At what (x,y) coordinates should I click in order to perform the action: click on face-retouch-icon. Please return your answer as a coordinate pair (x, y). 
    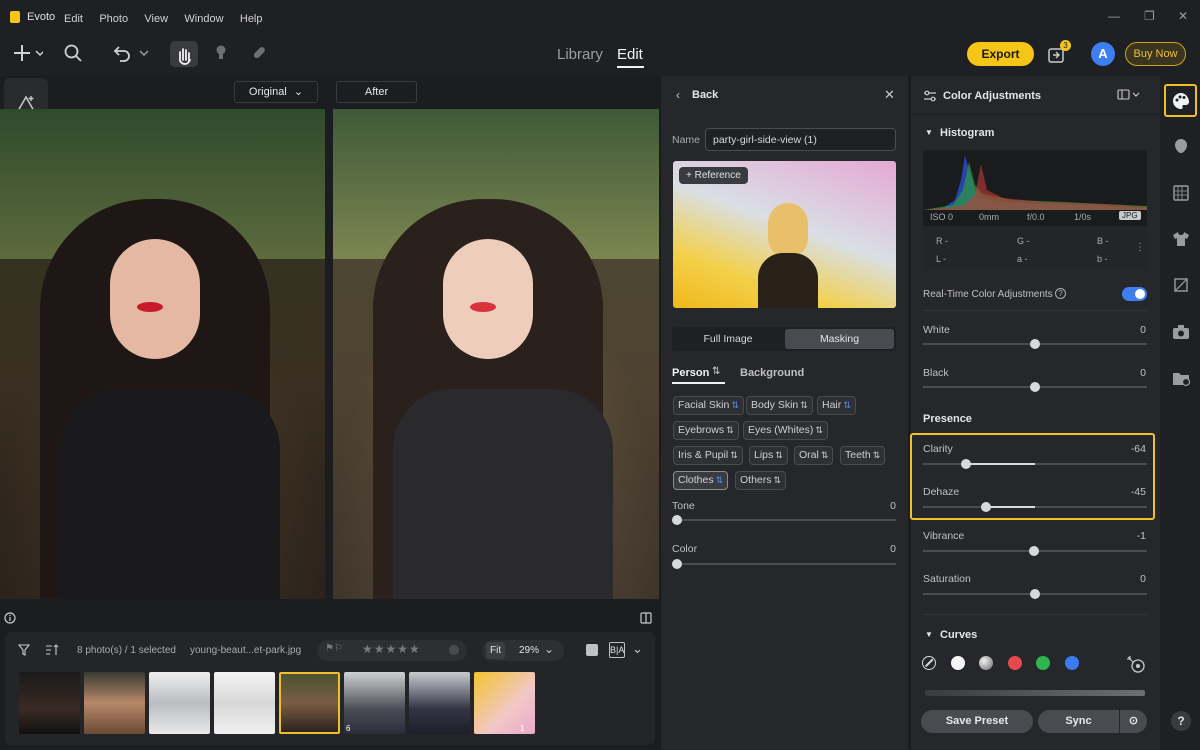
    Looking at the image, I should click on (1181, 146).